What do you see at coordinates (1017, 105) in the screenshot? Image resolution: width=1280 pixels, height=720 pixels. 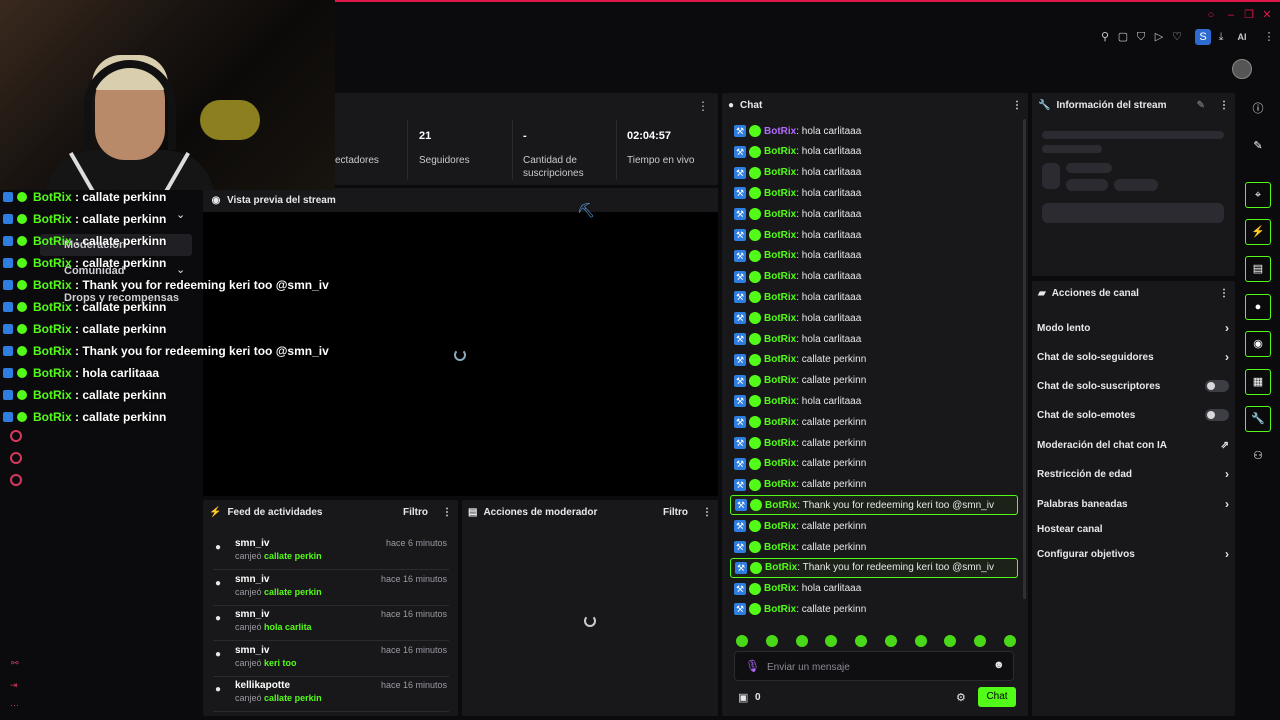 I see `chat-menu-icon: ⋮` at bounding box center [1017, 105].